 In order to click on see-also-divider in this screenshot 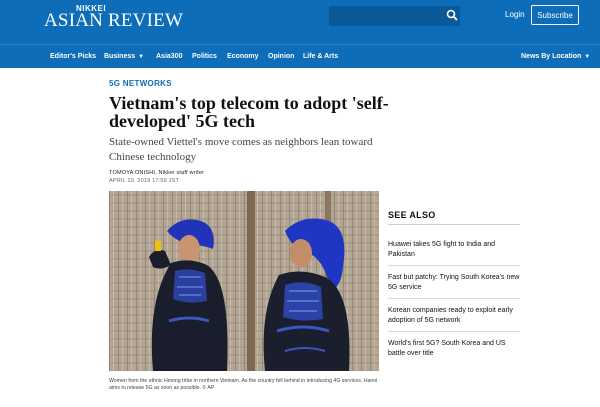, I will do `click(454, 224)`.